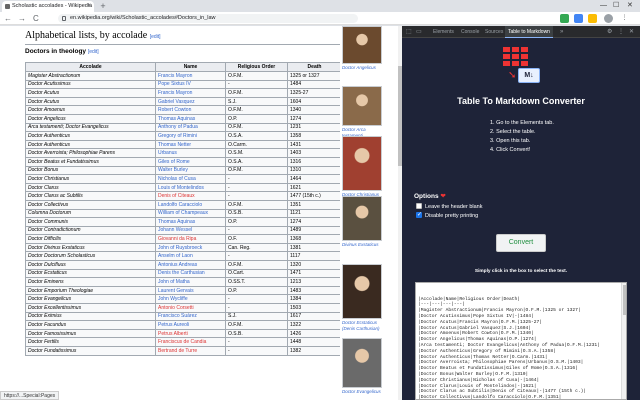  What do you see at coordinates (190, 136) in the screenshot?
I see `name-link: Gregory of Rimini` at bounding box center [190, 136].